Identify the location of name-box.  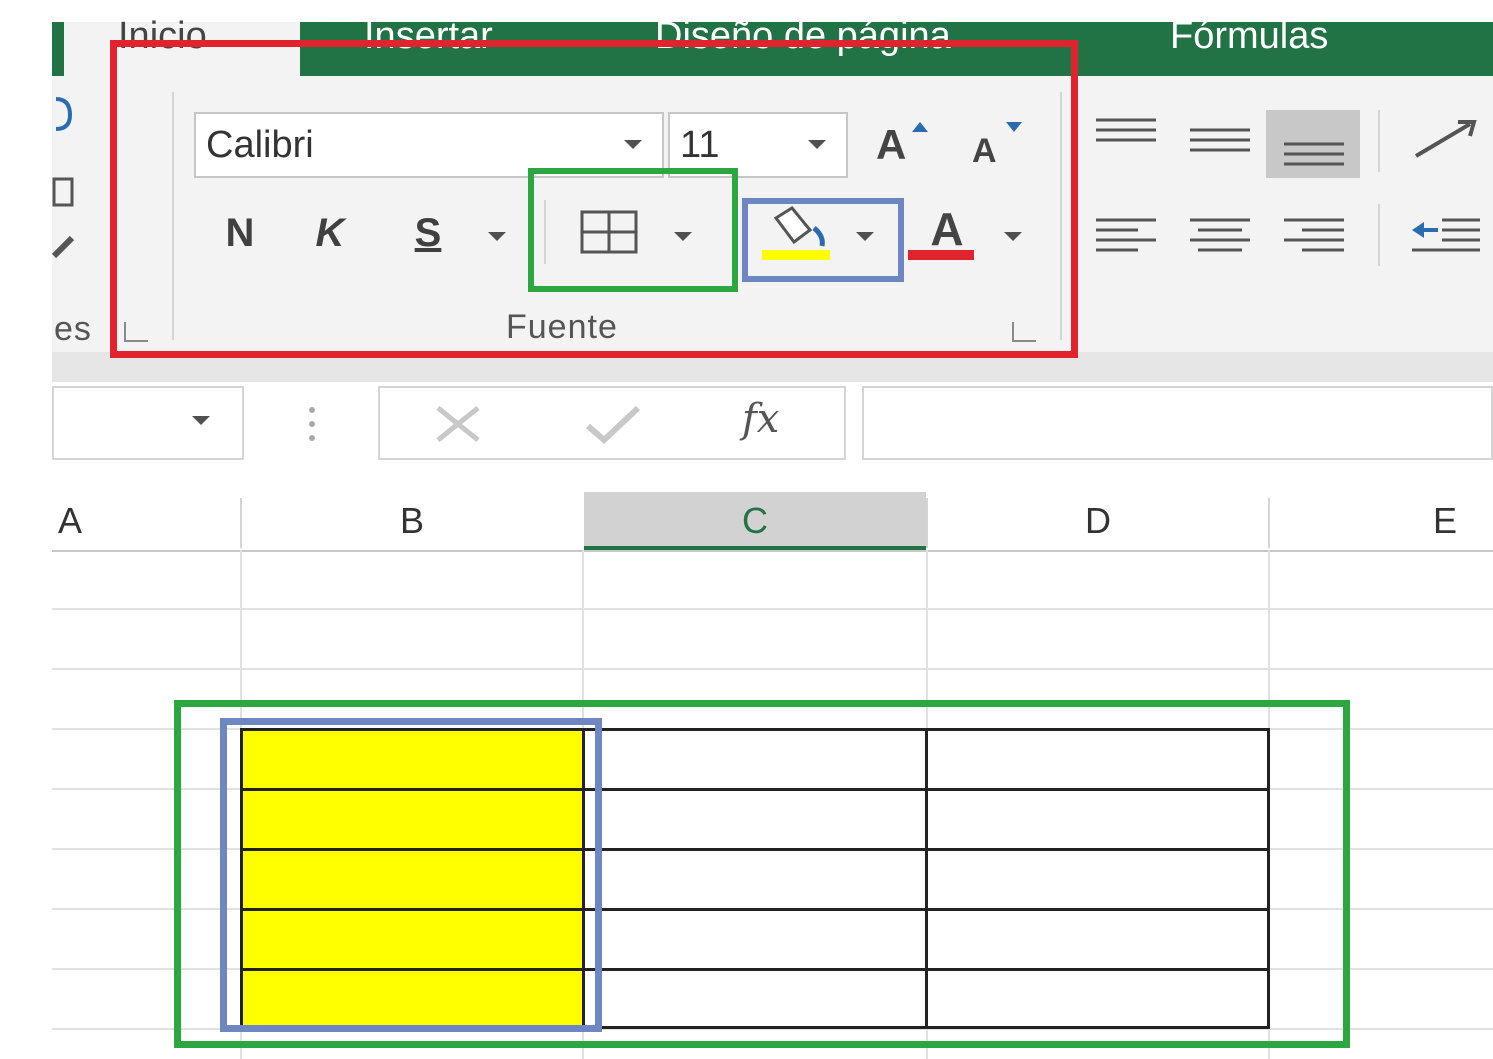
(148, 423).